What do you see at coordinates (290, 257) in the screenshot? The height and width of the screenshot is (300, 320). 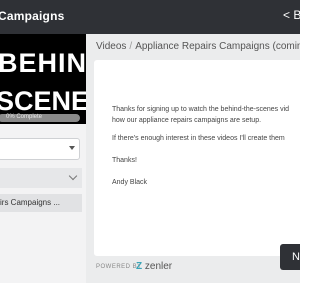 I see `next-button: N` at bounding box center [290, 257].